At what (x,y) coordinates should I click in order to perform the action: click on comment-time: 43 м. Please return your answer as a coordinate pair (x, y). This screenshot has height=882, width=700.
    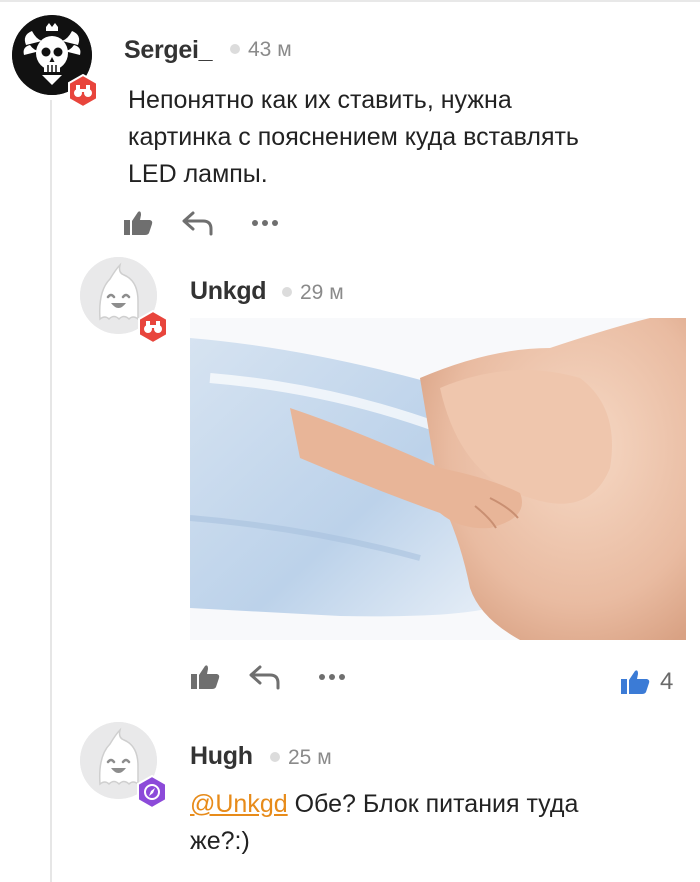
    Looking at the image, I should click on (270, 49).